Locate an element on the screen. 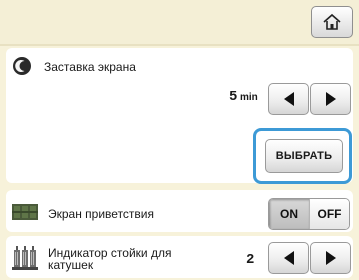 The width and height of the screenshot is (359, 280). spool-indicator-value: 2 is located at coordinates (250, 260).